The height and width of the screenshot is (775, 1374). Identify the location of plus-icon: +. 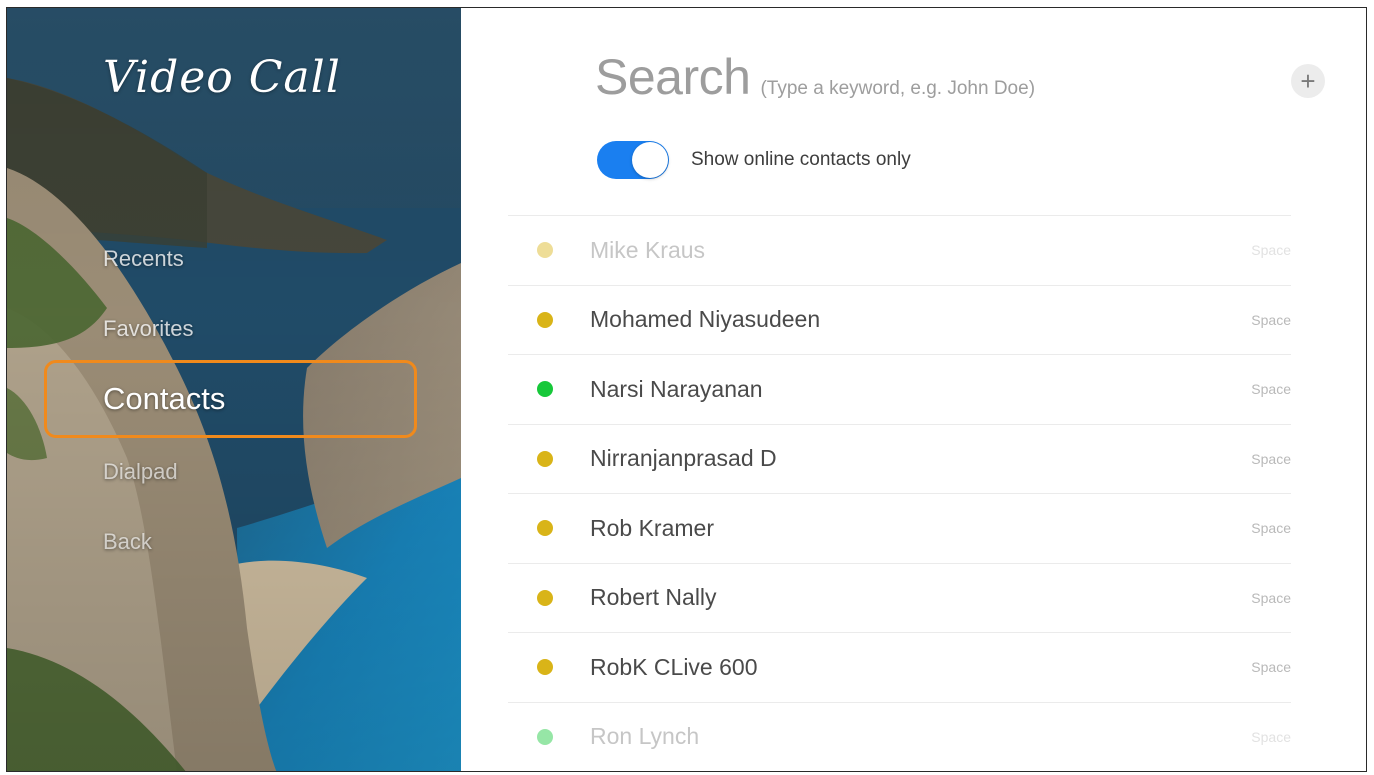
(1308, 81).